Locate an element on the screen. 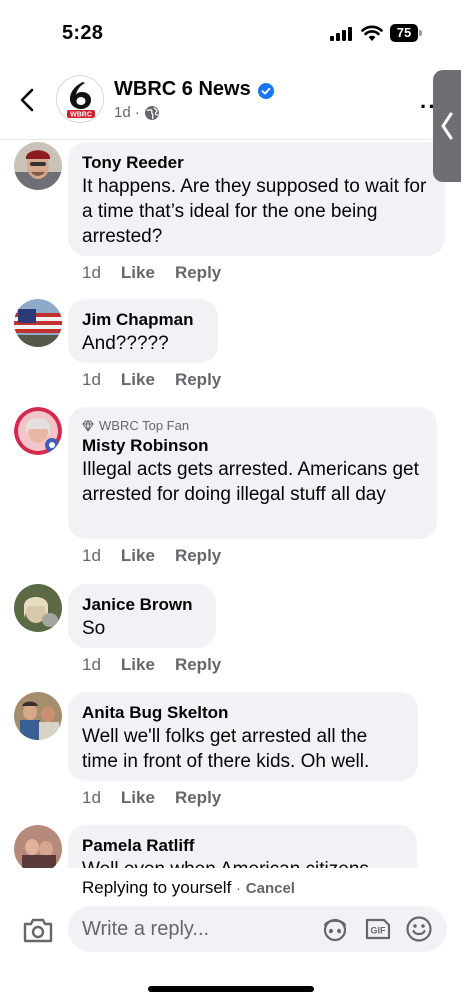  comment-text: Well even when American citizens is located at coordinates (242, 862).